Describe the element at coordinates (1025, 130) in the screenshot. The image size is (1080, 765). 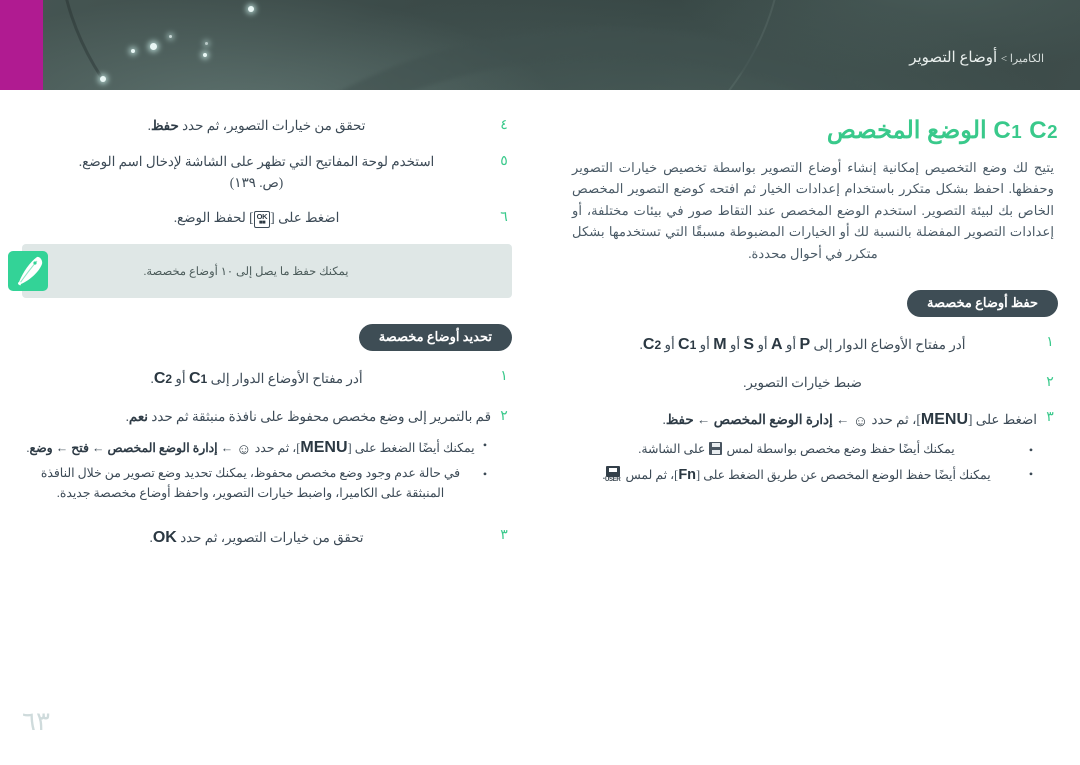
I see `page-title-modes: C1 C2` at that location.